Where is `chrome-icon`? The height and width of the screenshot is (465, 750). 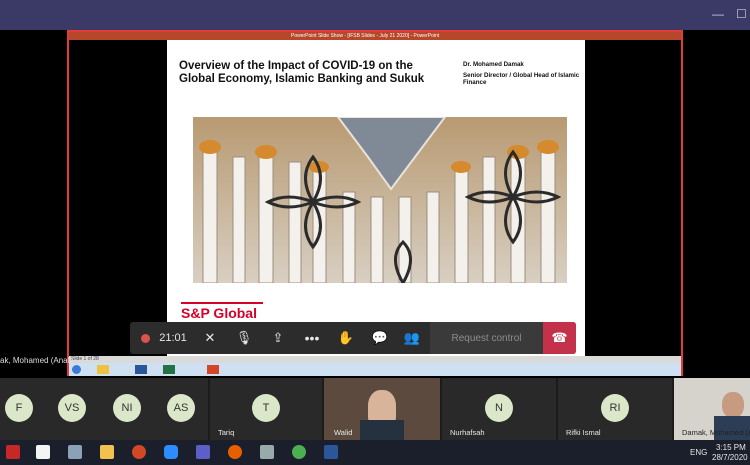
chrome-icon is located at coordinates (299, 452).